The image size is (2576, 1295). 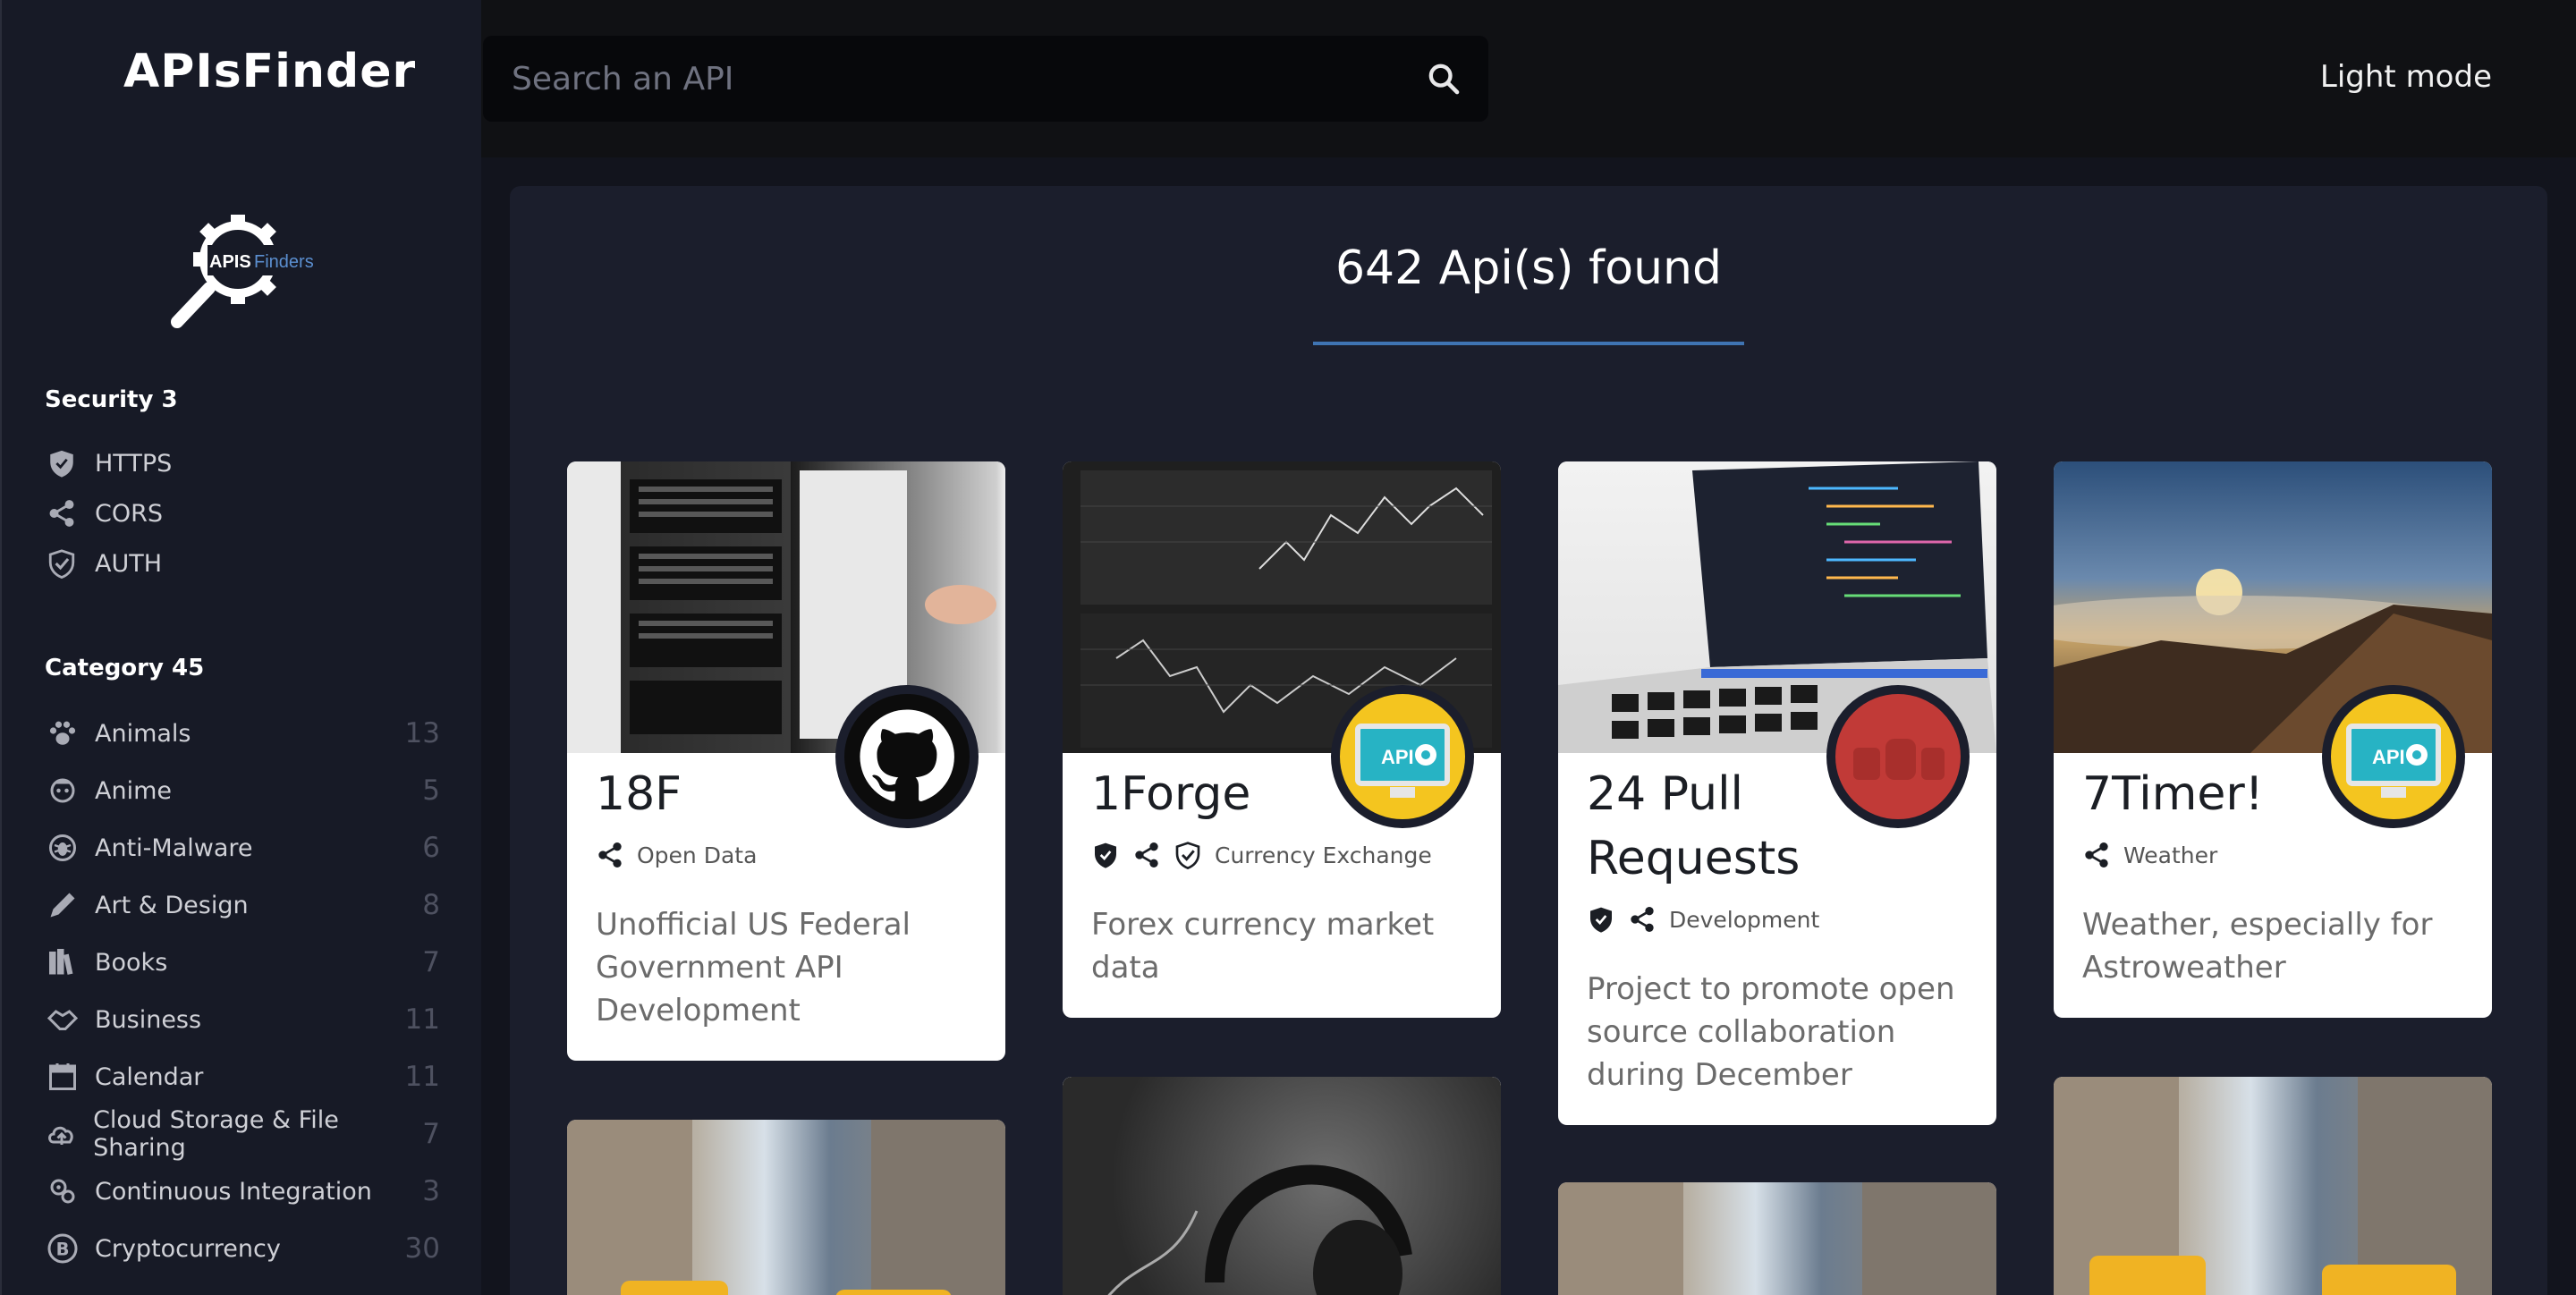 What do you see at coordinates (104, 513) in the screenshot?
I see `security-item-cors: CORS` at bounding box center [104, 513].